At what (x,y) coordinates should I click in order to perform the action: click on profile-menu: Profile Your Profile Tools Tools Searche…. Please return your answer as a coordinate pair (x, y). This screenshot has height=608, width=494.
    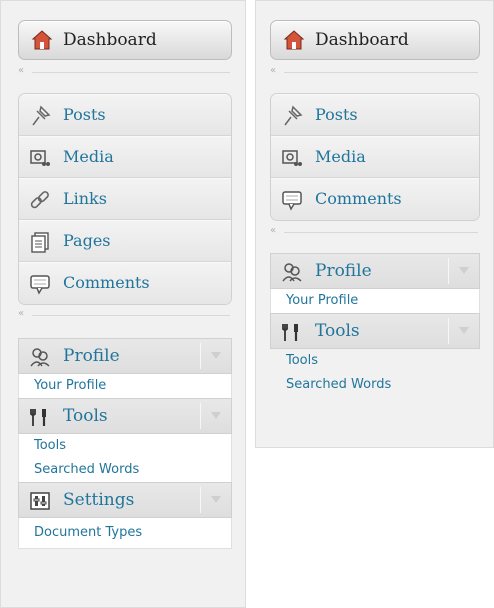
    Looking at the image, I should click on (375, 325).